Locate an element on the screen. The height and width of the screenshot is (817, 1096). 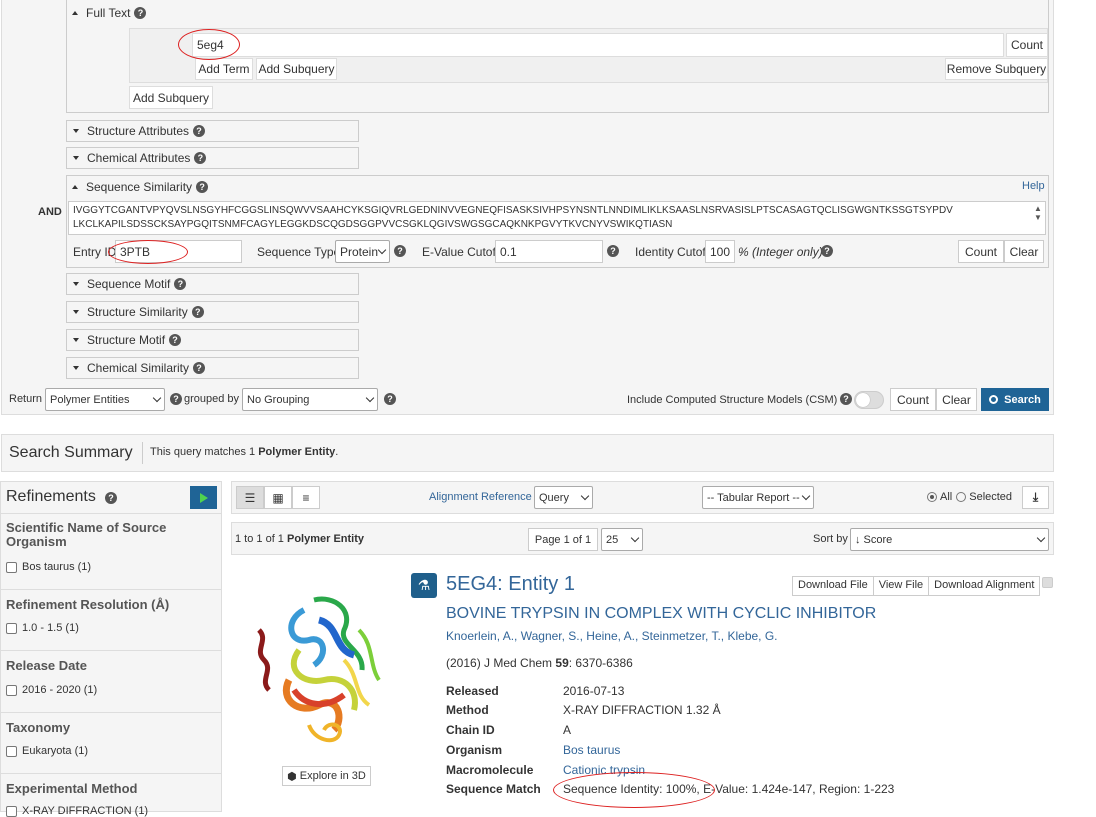
view-file-button: View File is located at coordinates (901, 586).